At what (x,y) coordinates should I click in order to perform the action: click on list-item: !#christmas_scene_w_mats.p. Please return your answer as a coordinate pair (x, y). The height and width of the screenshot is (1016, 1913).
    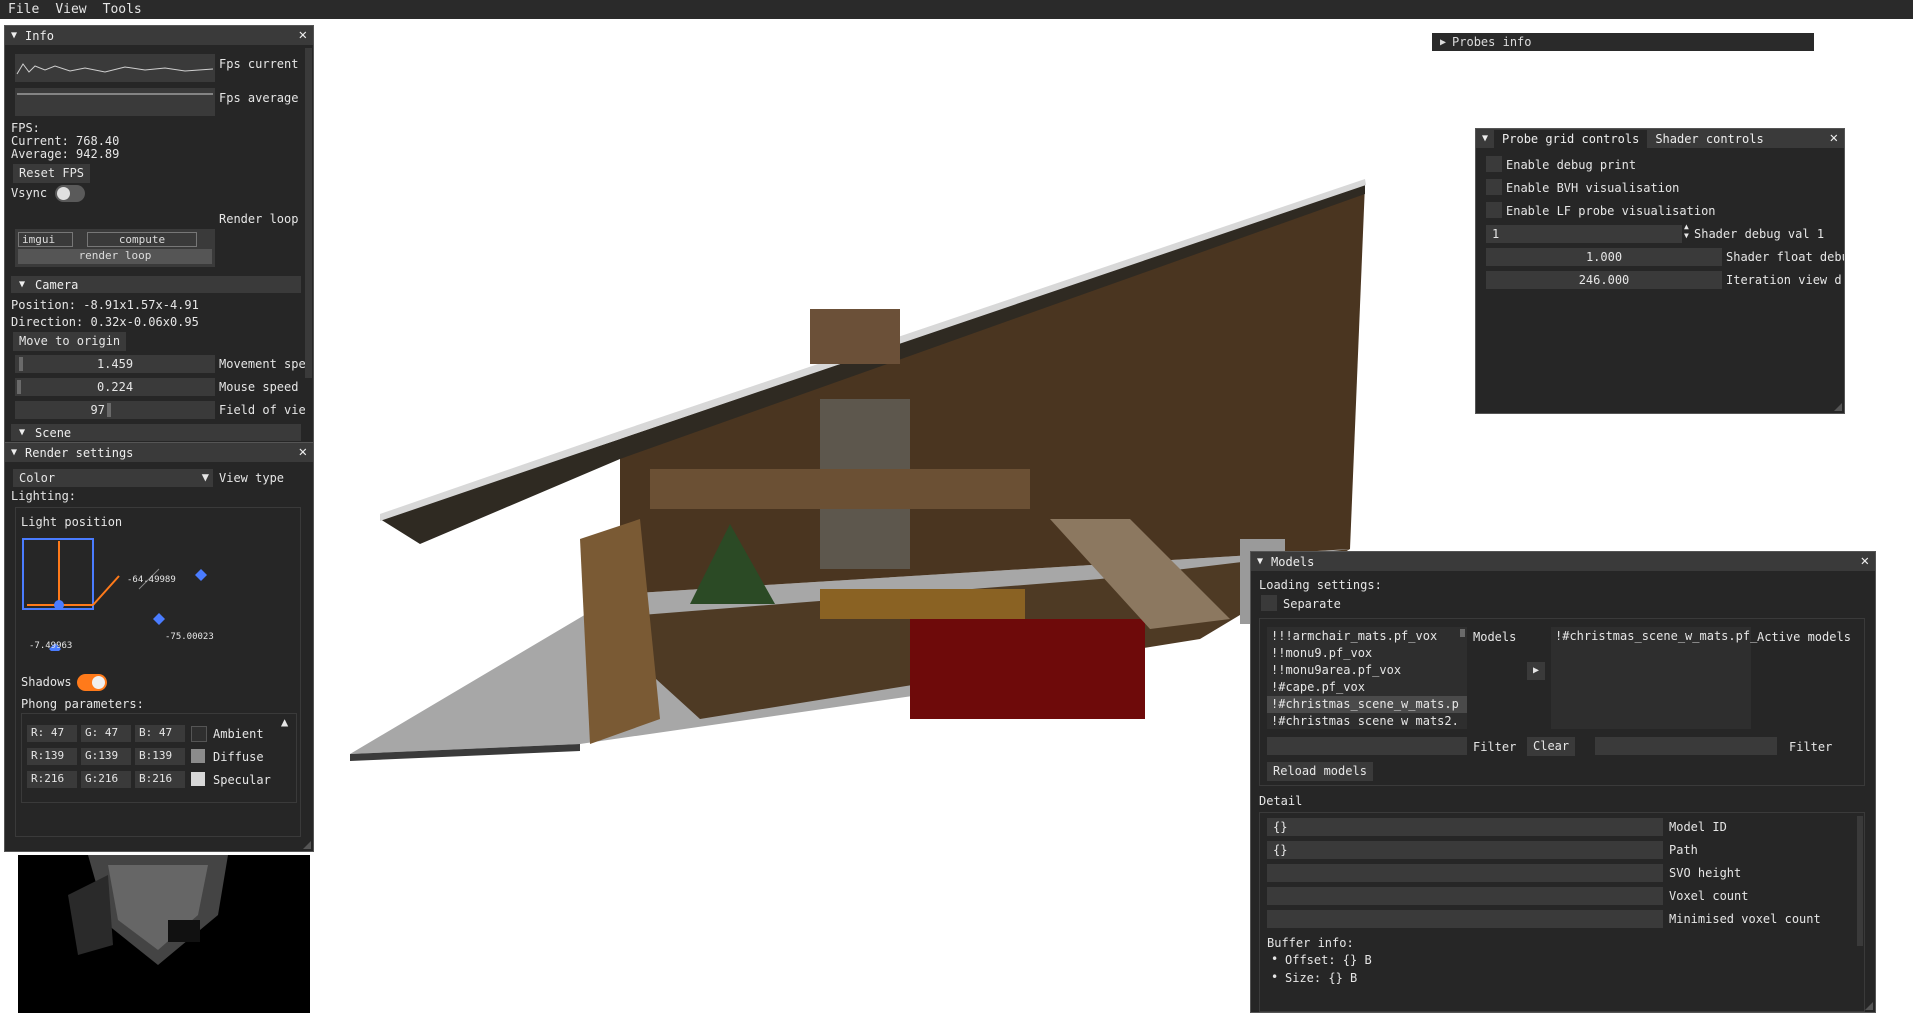
    Looking at the image, I should click on (1365, 704).